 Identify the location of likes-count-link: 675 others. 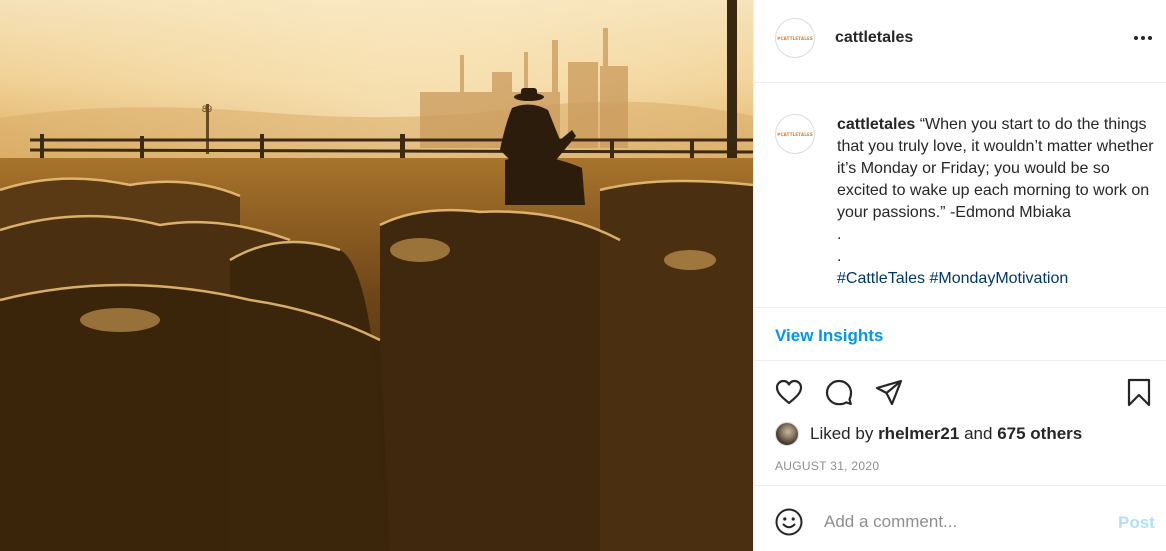
(1039, 434).